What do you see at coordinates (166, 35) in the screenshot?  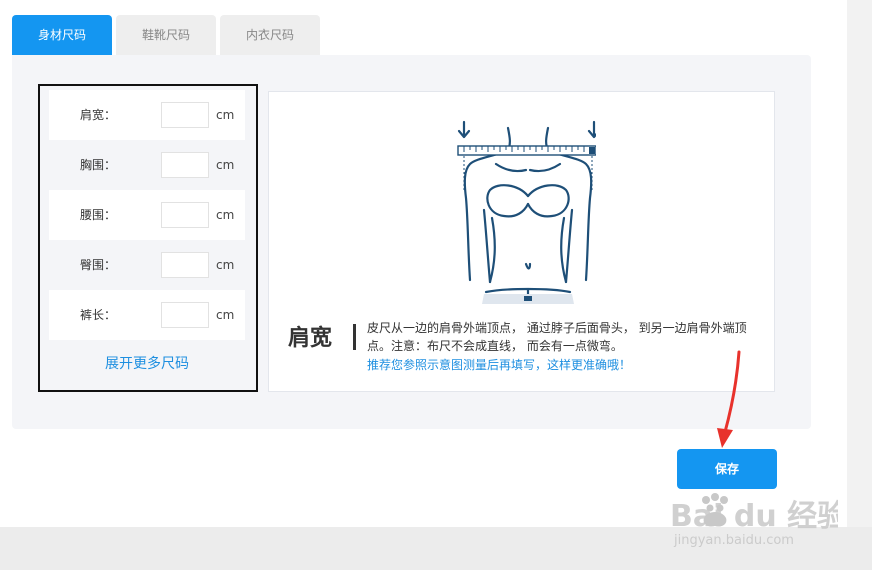 I see `tab-shoe-size: 鞋靴尺码` at bounding box center [166, 35].